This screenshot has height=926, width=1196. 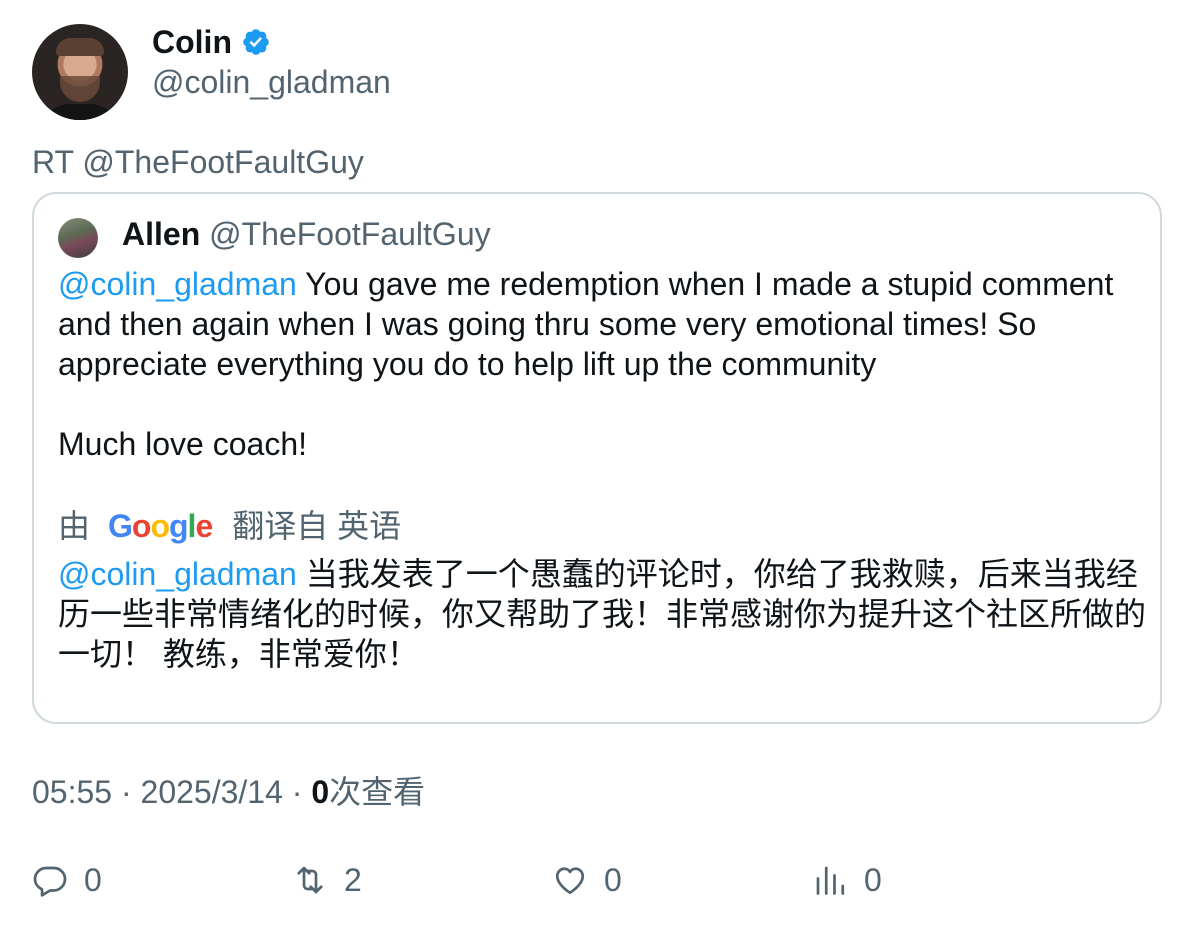 I want to click on reply-button: 0, so click(x=67, y=880).